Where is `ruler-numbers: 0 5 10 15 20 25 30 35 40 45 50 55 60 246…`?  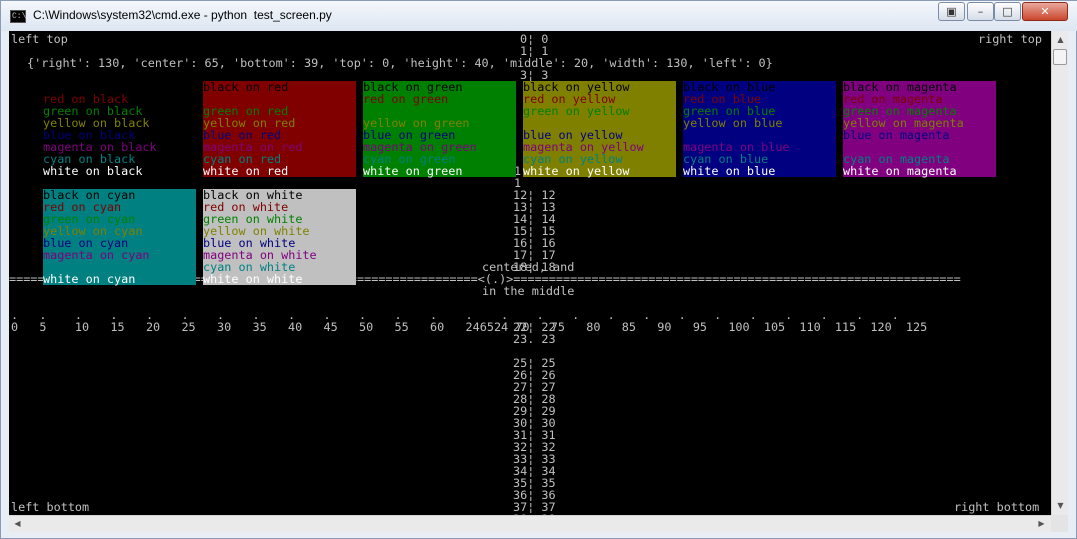
ruler-numbers: 0 5 10 15 20 25 30 35 40 45 50 55 60 246… is located at coordinates (469, 327).